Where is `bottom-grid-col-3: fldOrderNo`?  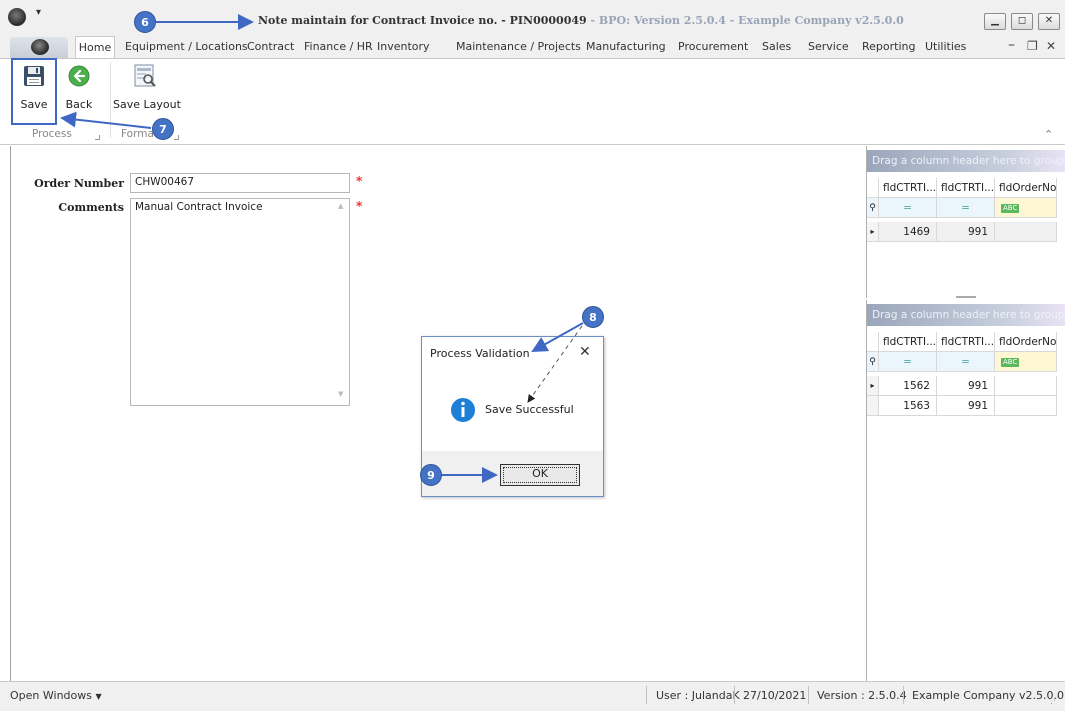
bottom-grid-col-3: fldOrderNo is located at coordinates (1026, 342).